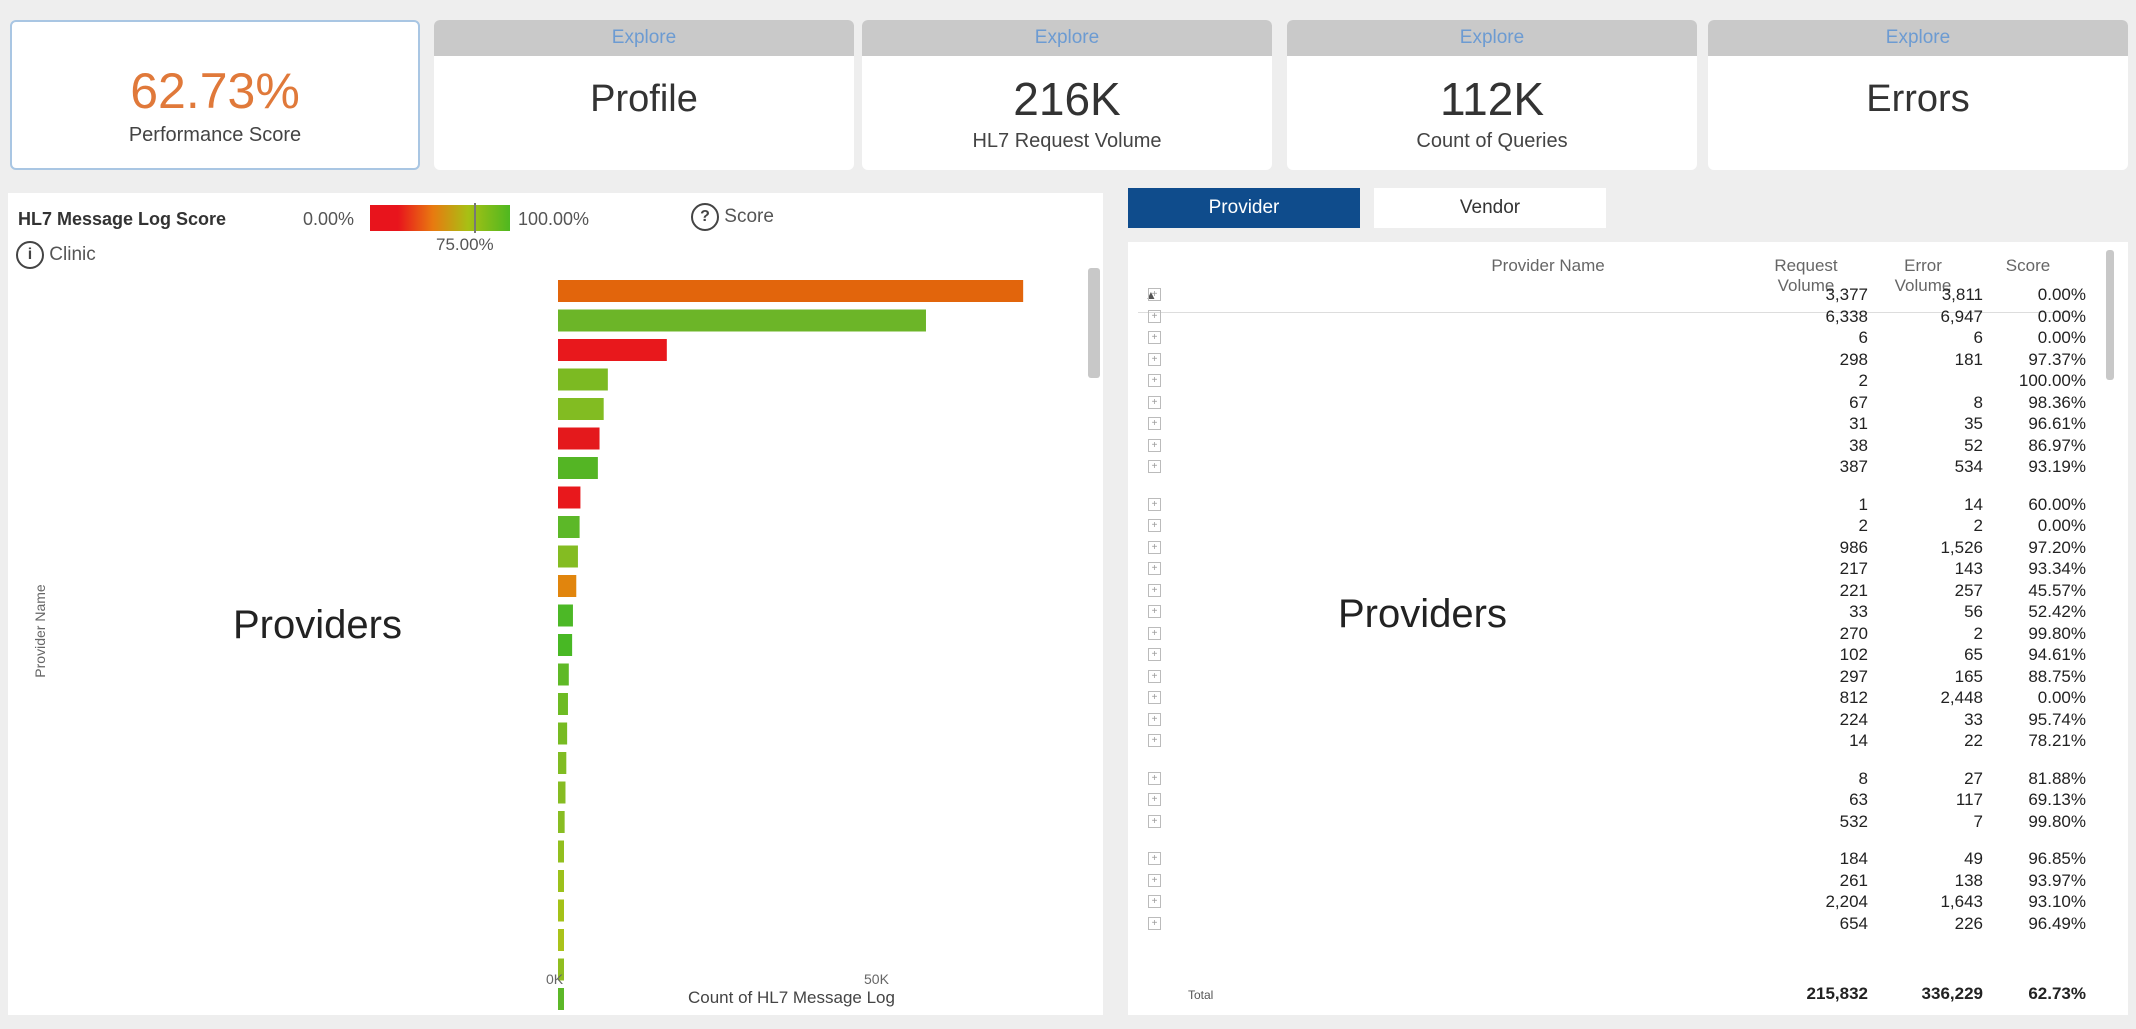 Image resolution: width=2136 pixels, height=1029 pixels. Describe the element at coordinates (1628, 740) in the screenshot. I see `table-row: +14 22 78.21%` at that location.